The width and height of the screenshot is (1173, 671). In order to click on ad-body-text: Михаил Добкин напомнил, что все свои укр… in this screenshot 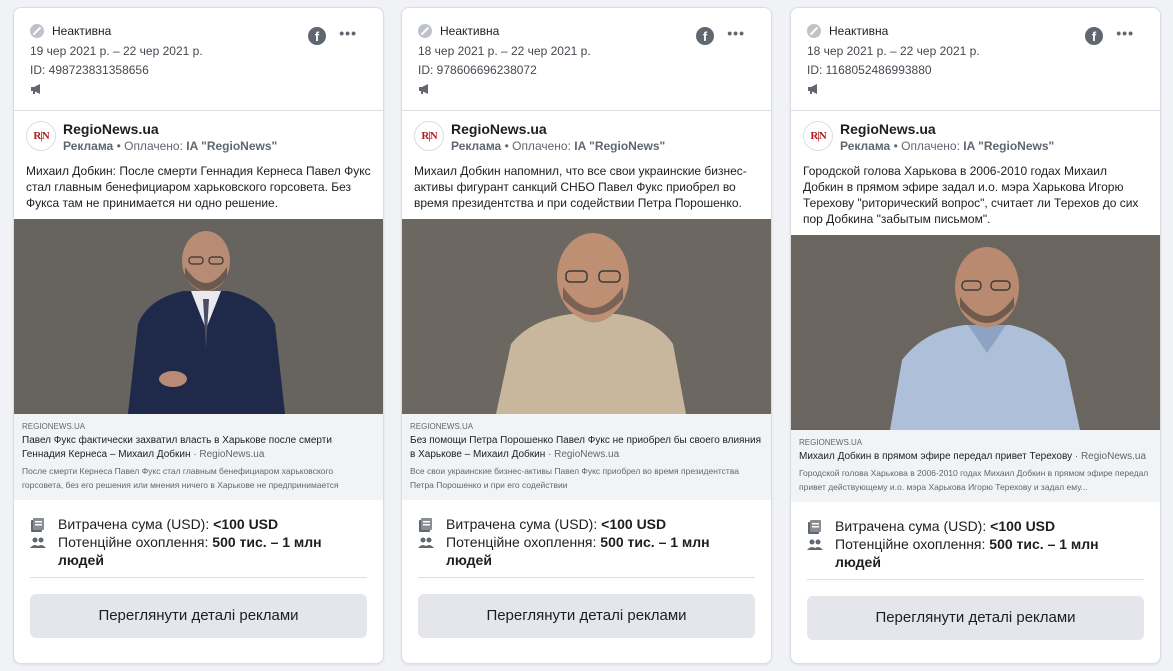, I will do `click(580, 187)`.